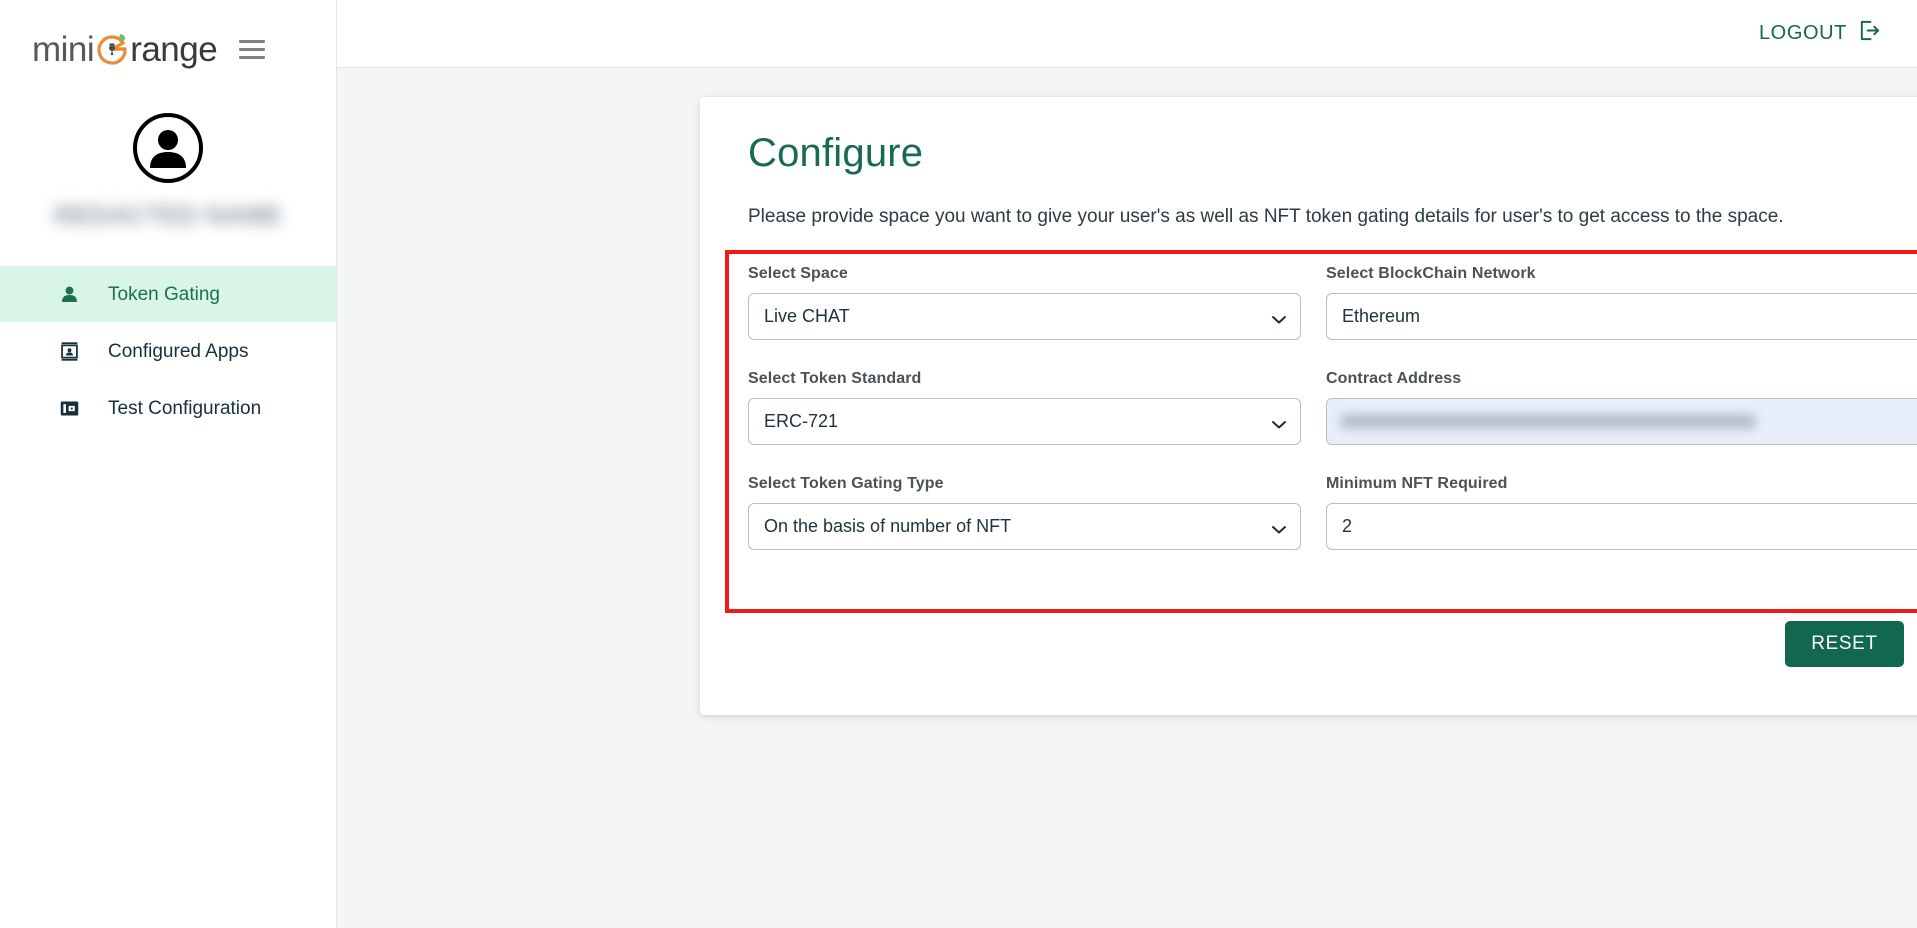  I want to click on minimum-nft-required-input, so click(1621, 526).